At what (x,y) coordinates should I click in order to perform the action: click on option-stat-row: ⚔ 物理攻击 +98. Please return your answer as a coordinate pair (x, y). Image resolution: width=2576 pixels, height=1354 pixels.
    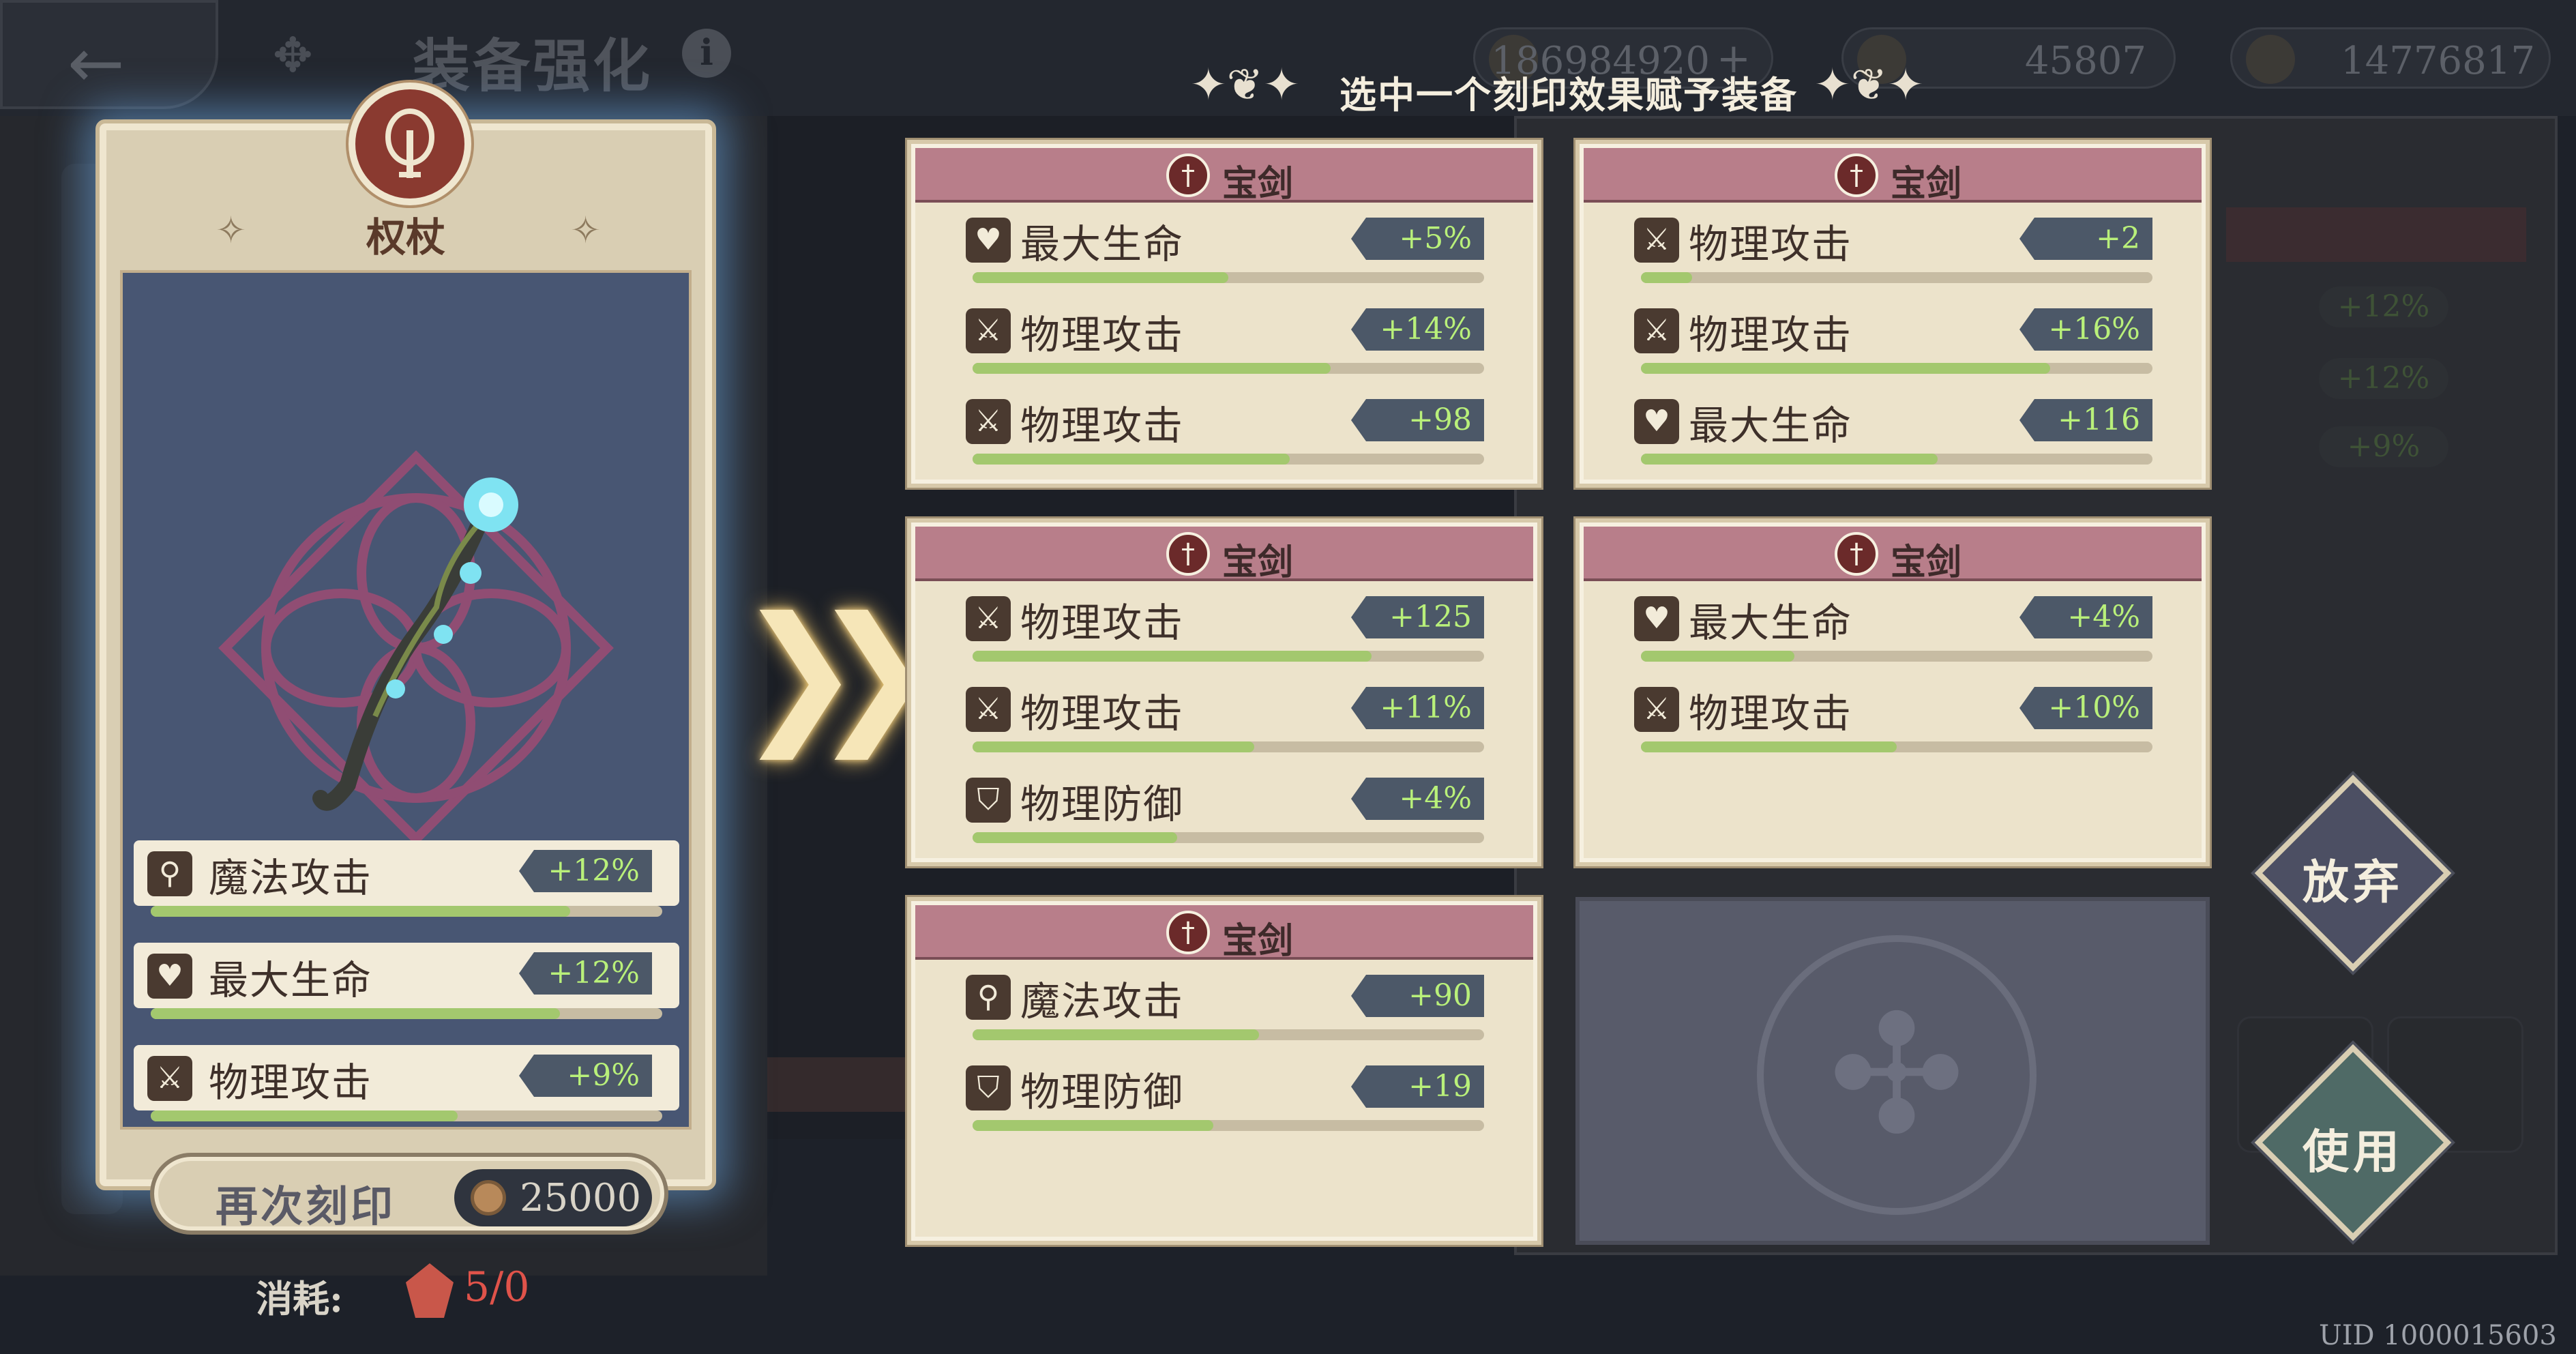
    Looking at the image, I should click on (1225, 435).